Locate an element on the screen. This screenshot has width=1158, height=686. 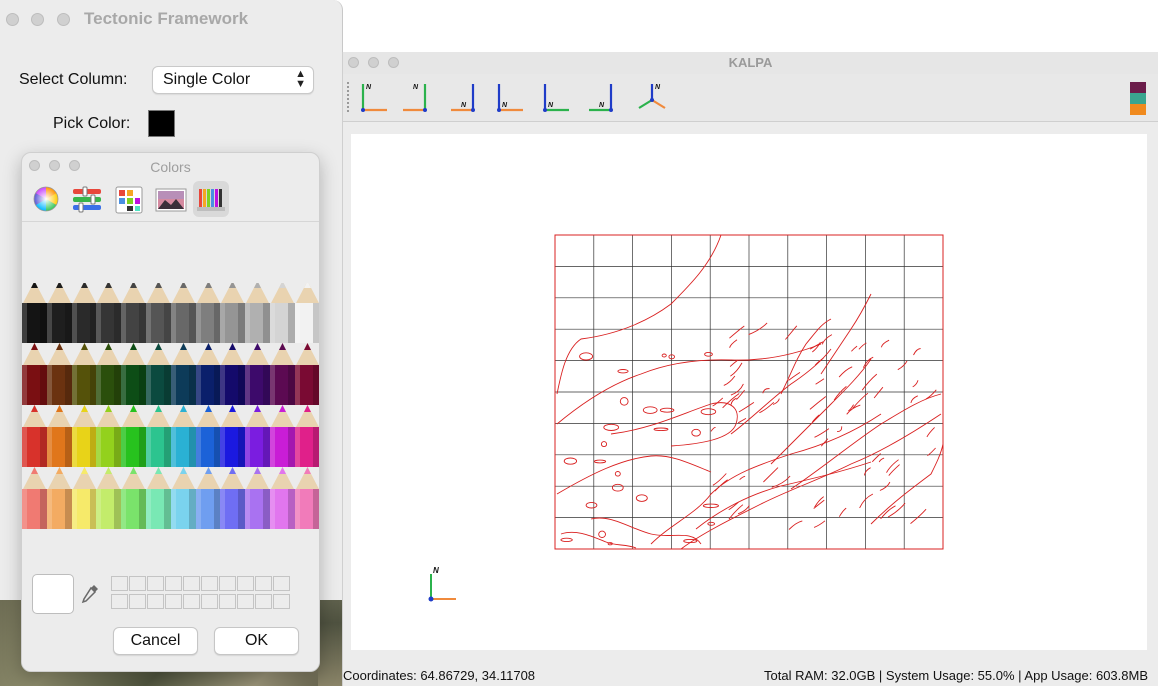
color-sliders-icon is located at coordinates (87, 199).